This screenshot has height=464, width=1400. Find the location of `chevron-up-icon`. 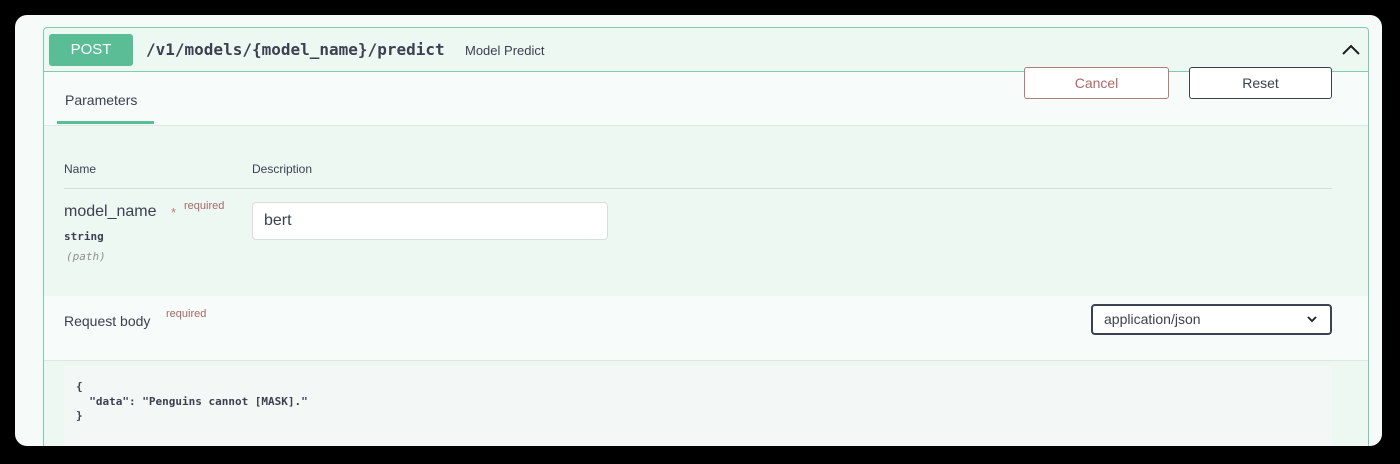

chevron-up-icon is located at coordinates (1351, 49).